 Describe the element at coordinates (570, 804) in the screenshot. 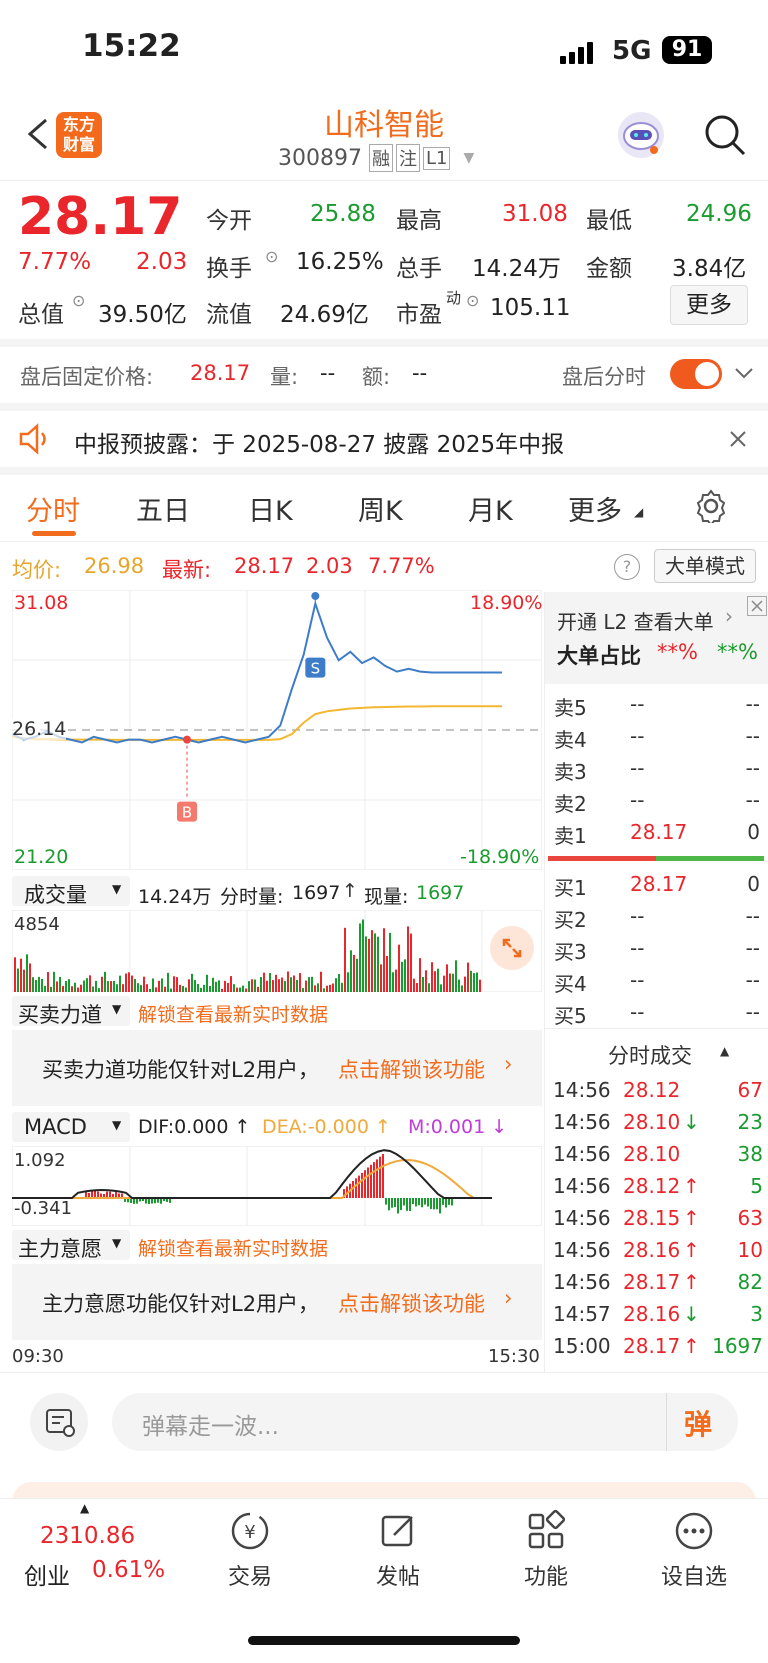

I see `ask-label: 卖2` at that location.